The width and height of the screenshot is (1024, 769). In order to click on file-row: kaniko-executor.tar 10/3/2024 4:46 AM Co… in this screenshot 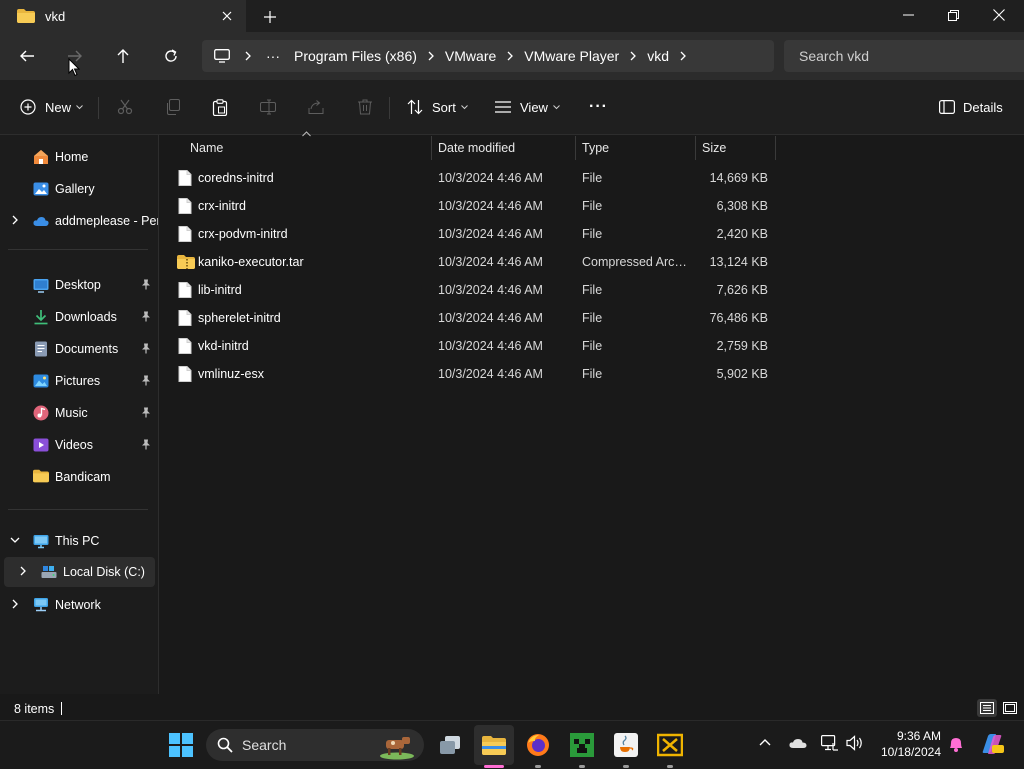, I will do `click(473, 262)`.